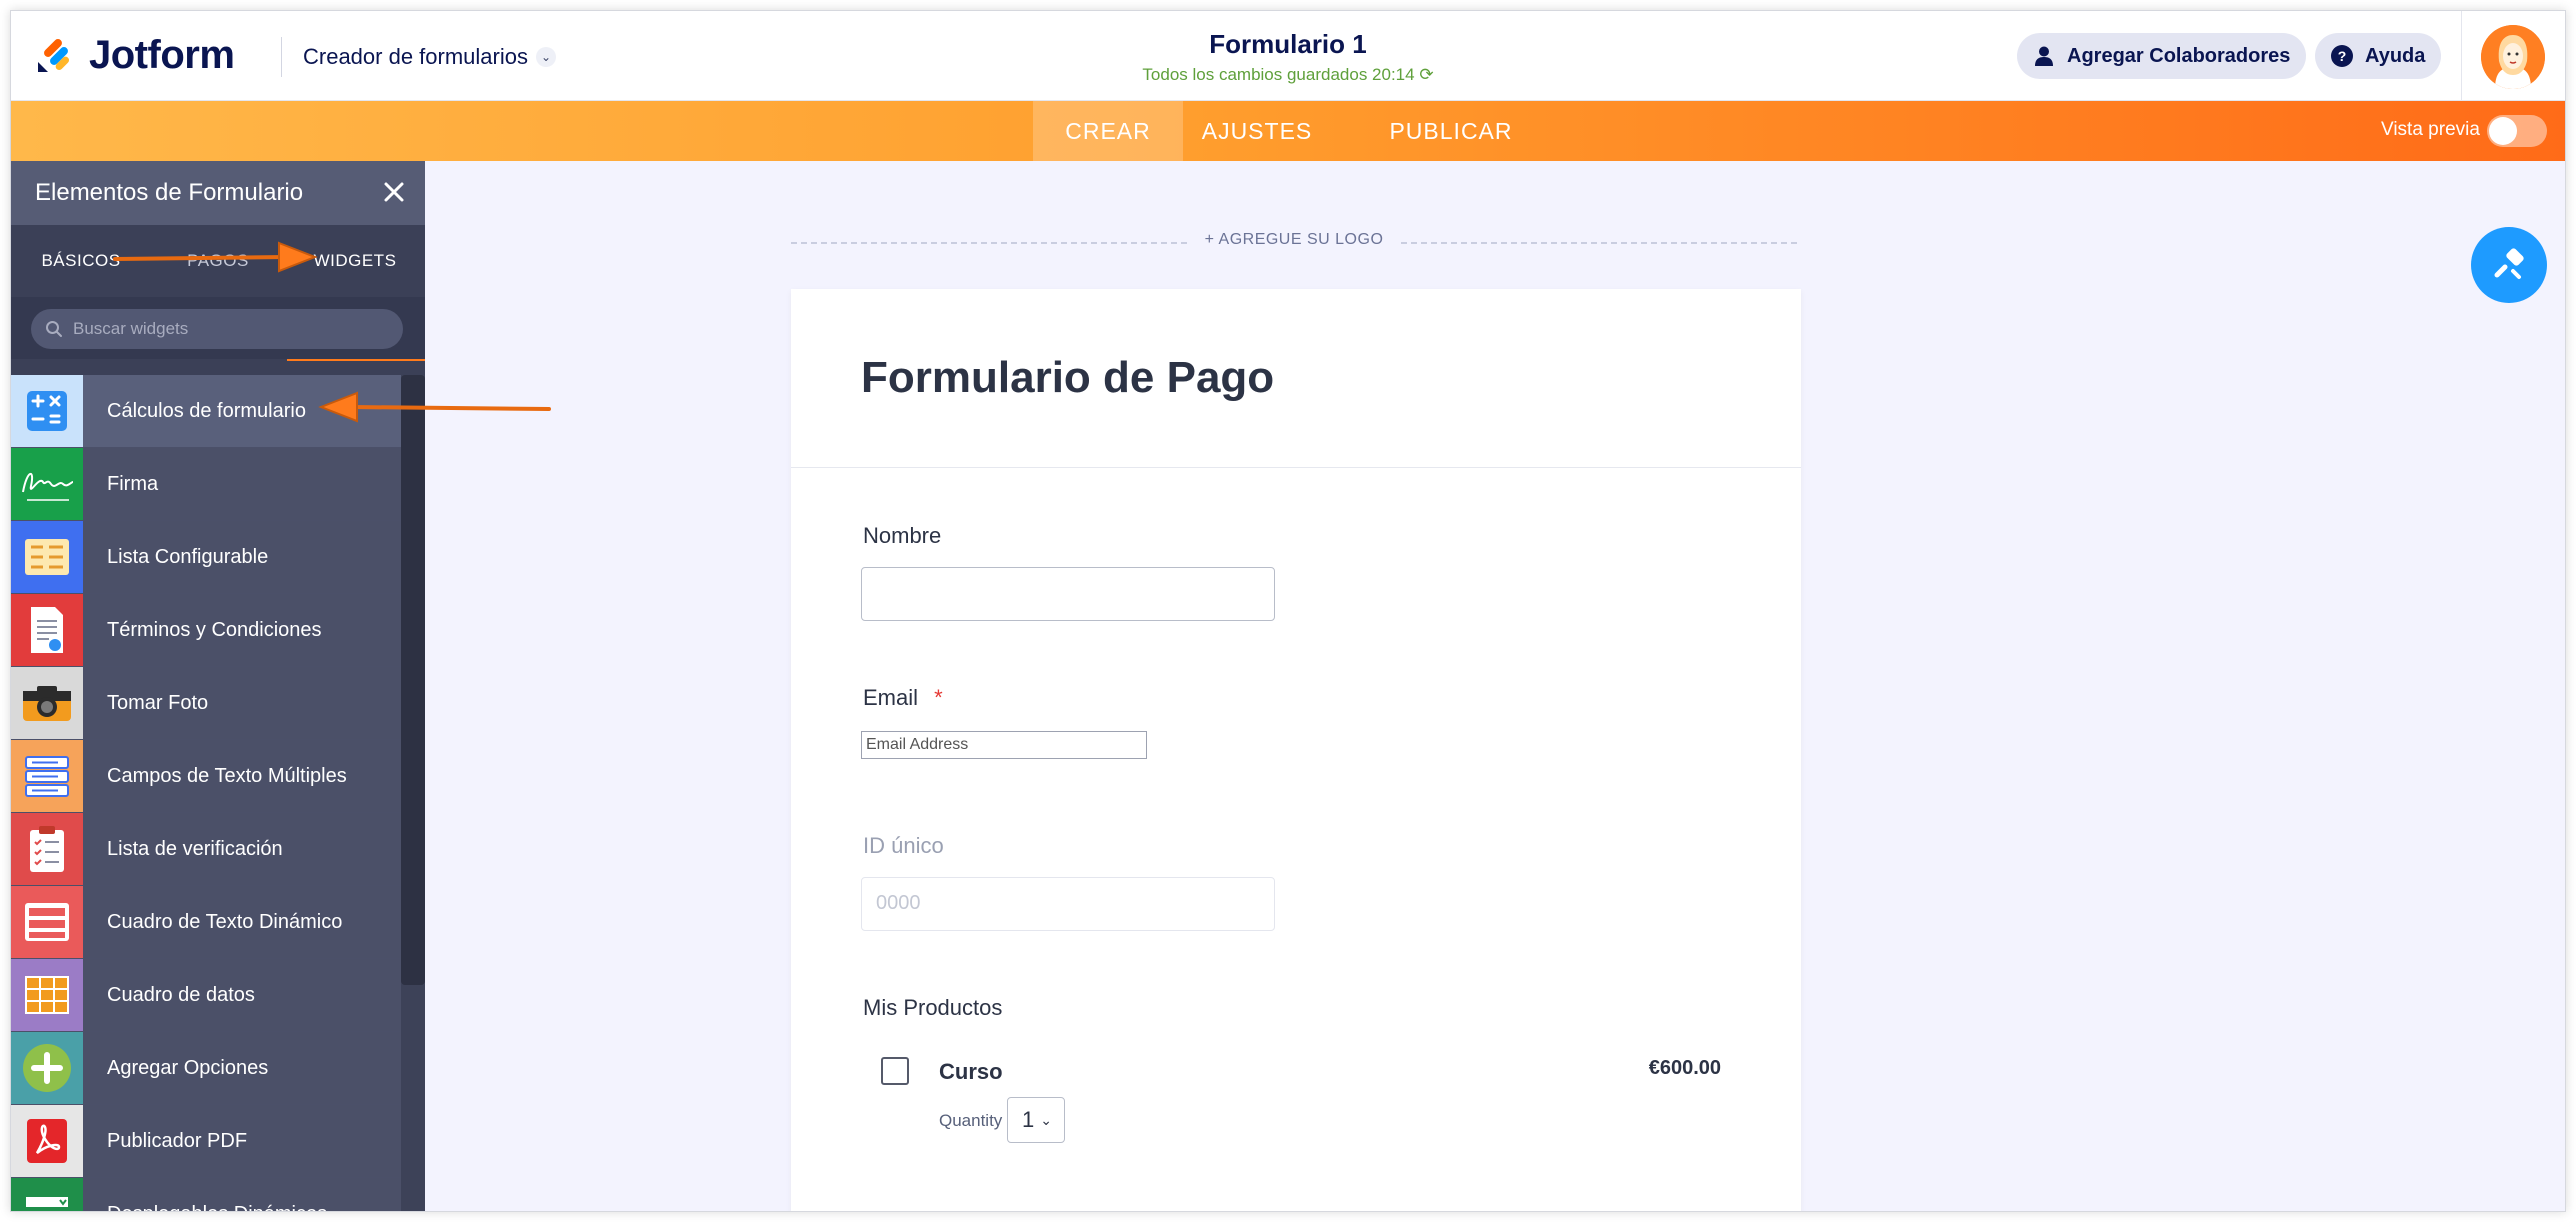 This screenshot has height=1222, width=2576. What do you see at coordinates (47, 1068) in the screenshot?
I see `add-options-icon` at bounding box center [47, 1068].